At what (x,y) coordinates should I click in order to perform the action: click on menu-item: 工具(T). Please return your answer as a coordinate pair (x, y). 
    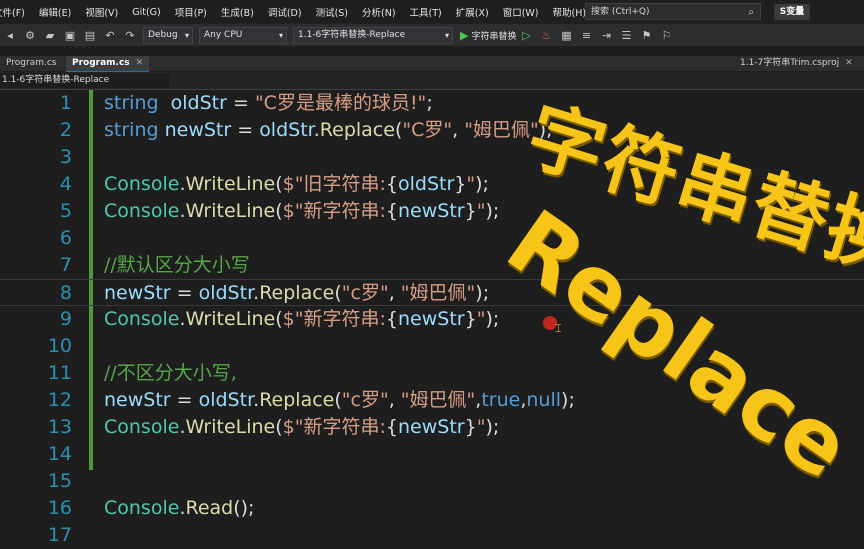
    Looking at the image, I should click on (426, 12).